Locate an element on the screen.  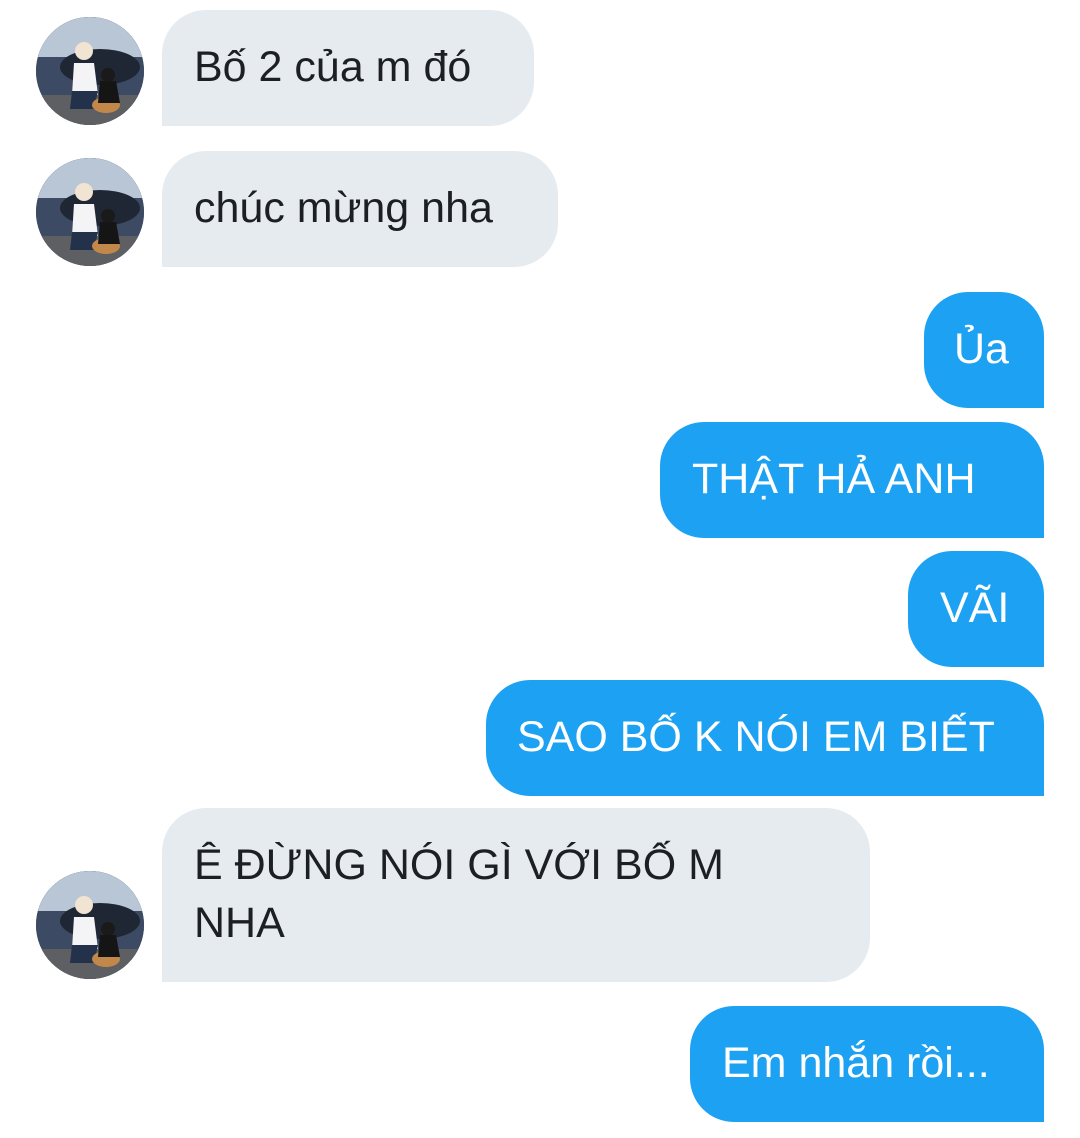
message-text: VÃI is located at coordinates (975, 608).